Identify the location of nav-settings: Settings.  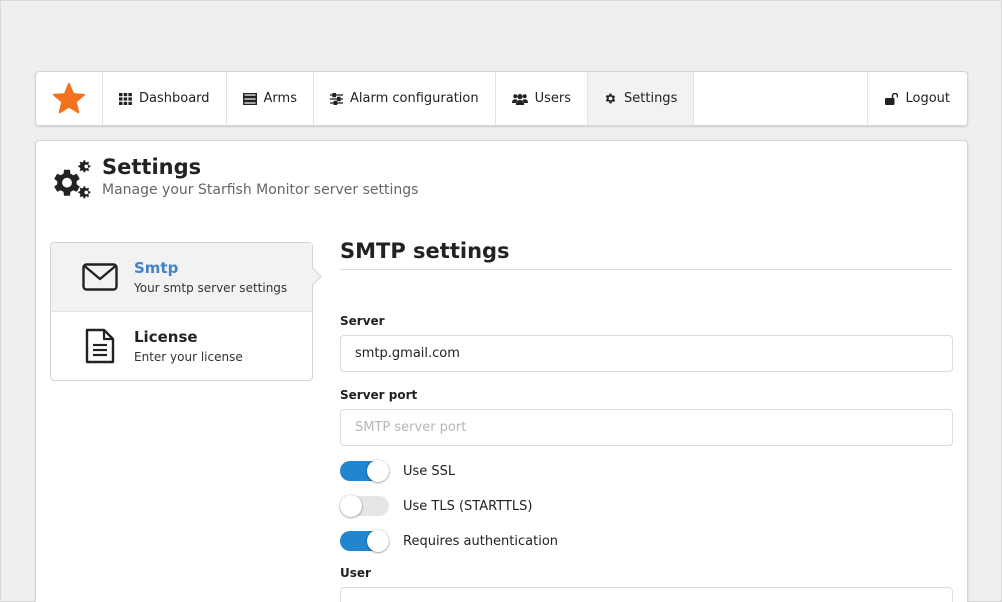
(641, 98).